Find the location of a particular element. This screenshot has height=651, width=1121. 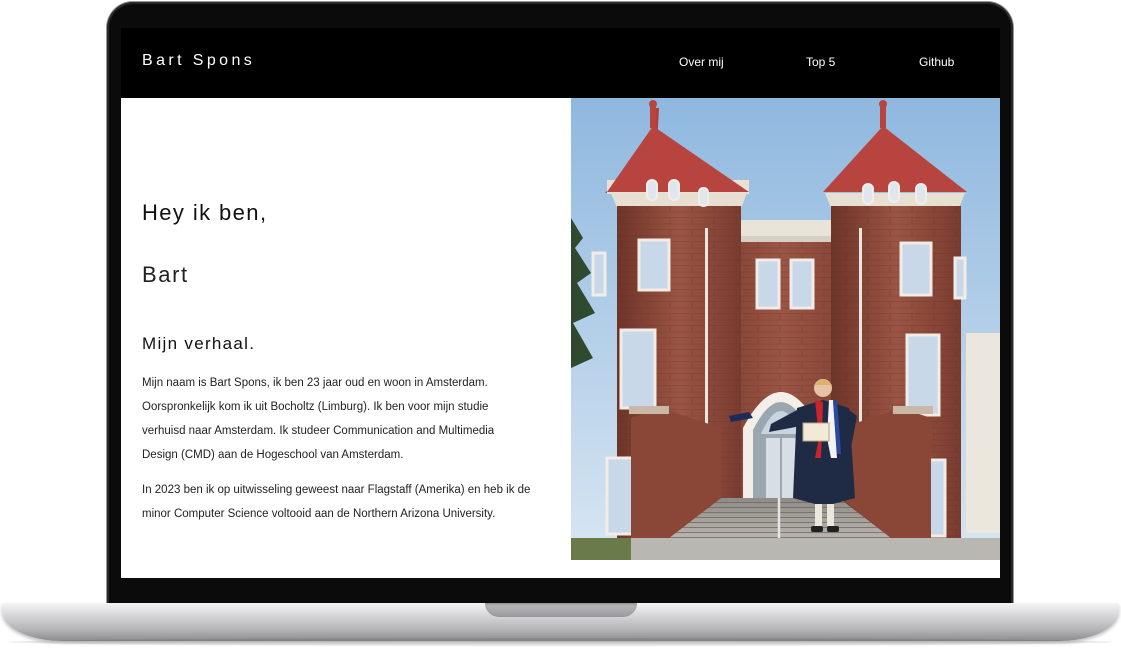

section-divider is located at coordinates (560, 569).